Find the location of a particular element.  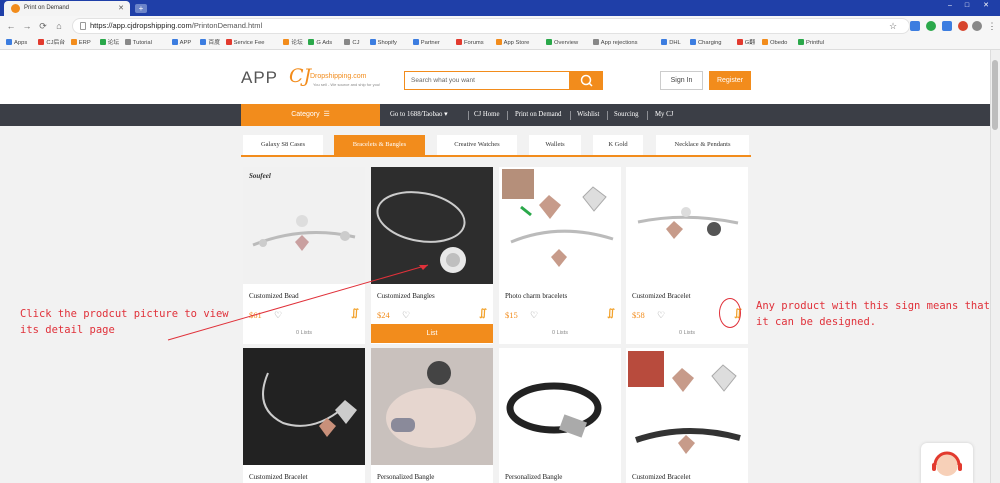

product-name: Customized Bead is located at coordinates (274, 296).